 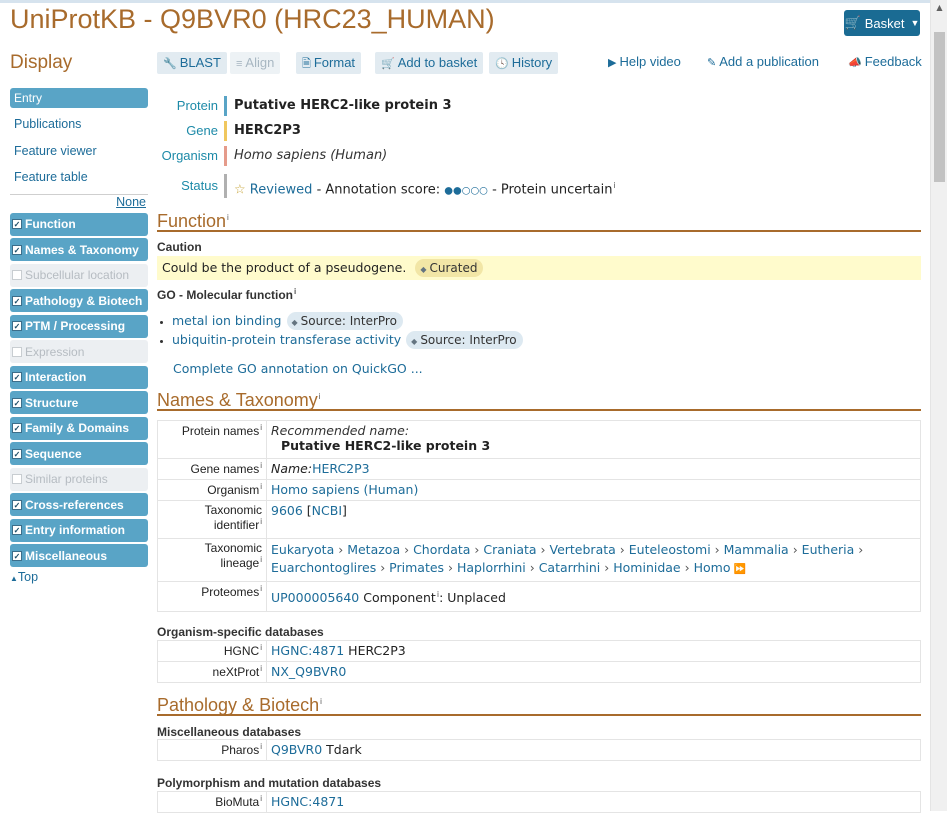 What do you see at coordinates (327, 510) in the screenshot?
I see `ncbi-link: NCBI` at bounding box center [327, 510].